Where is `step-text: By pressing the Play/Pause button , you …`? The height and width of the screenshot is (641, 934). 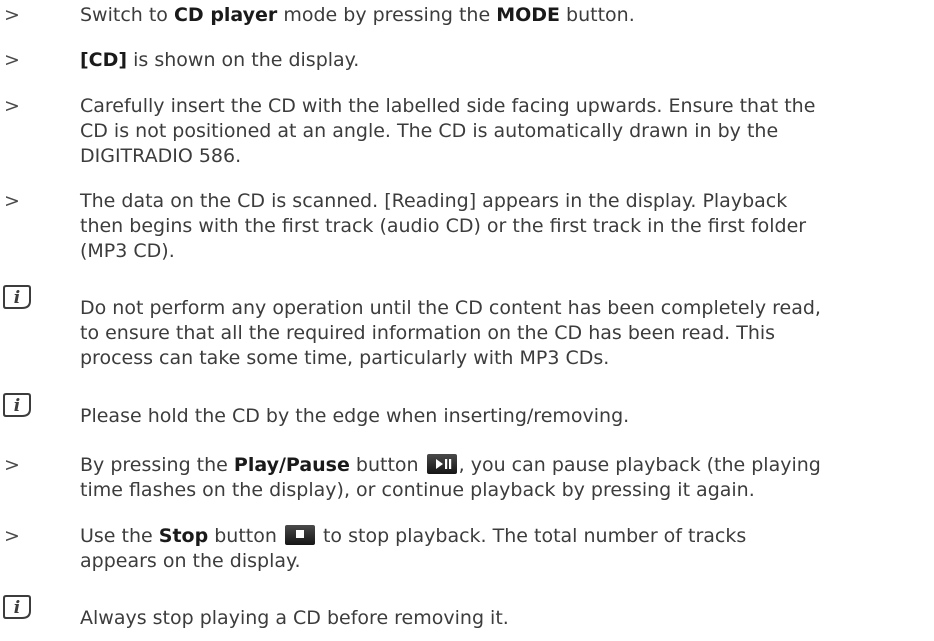 step-text: By pressing the Play/Pause button , you … is located at coordinates (450, 477).